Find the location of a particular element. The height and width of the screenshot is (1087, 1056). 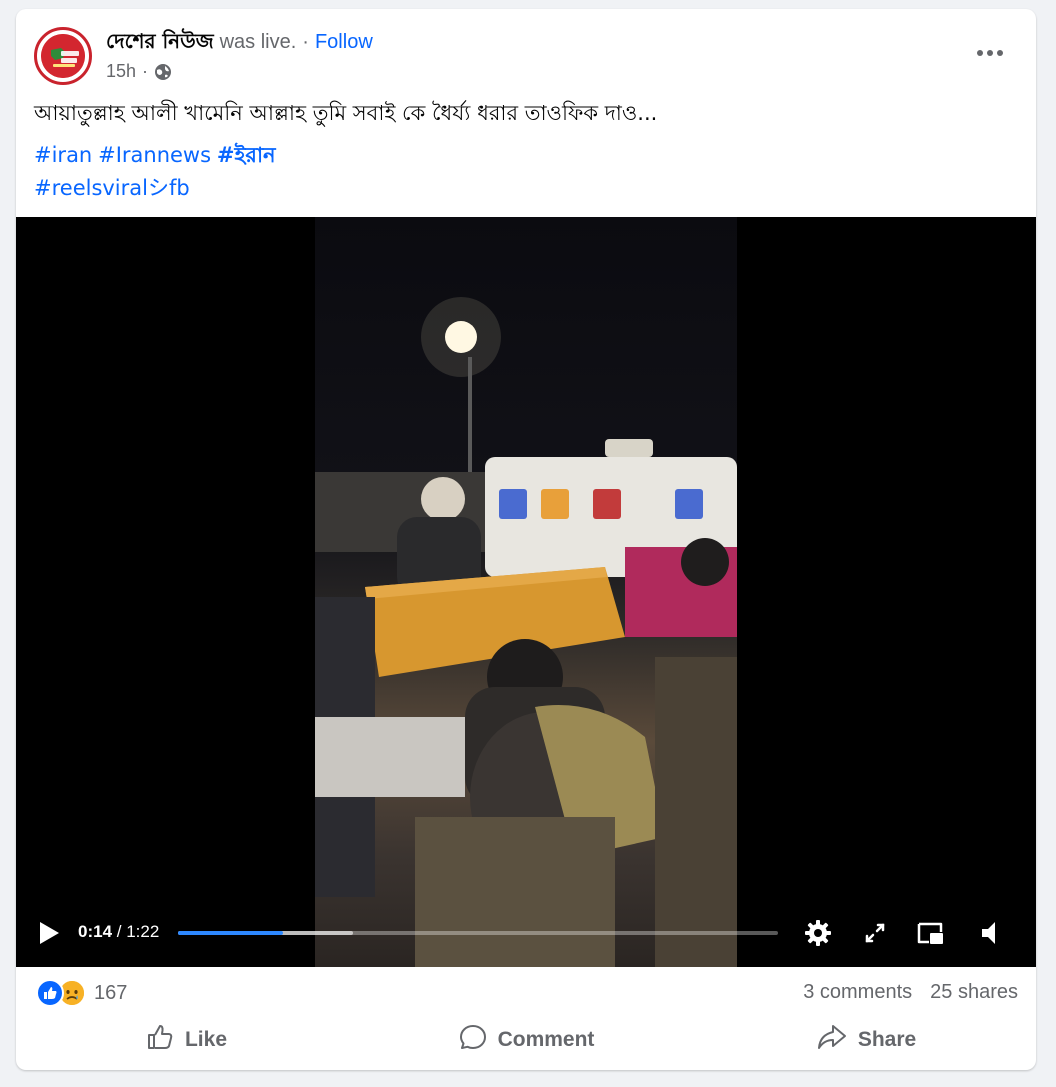

live-status: was live. is located at coordinates (258, 42).